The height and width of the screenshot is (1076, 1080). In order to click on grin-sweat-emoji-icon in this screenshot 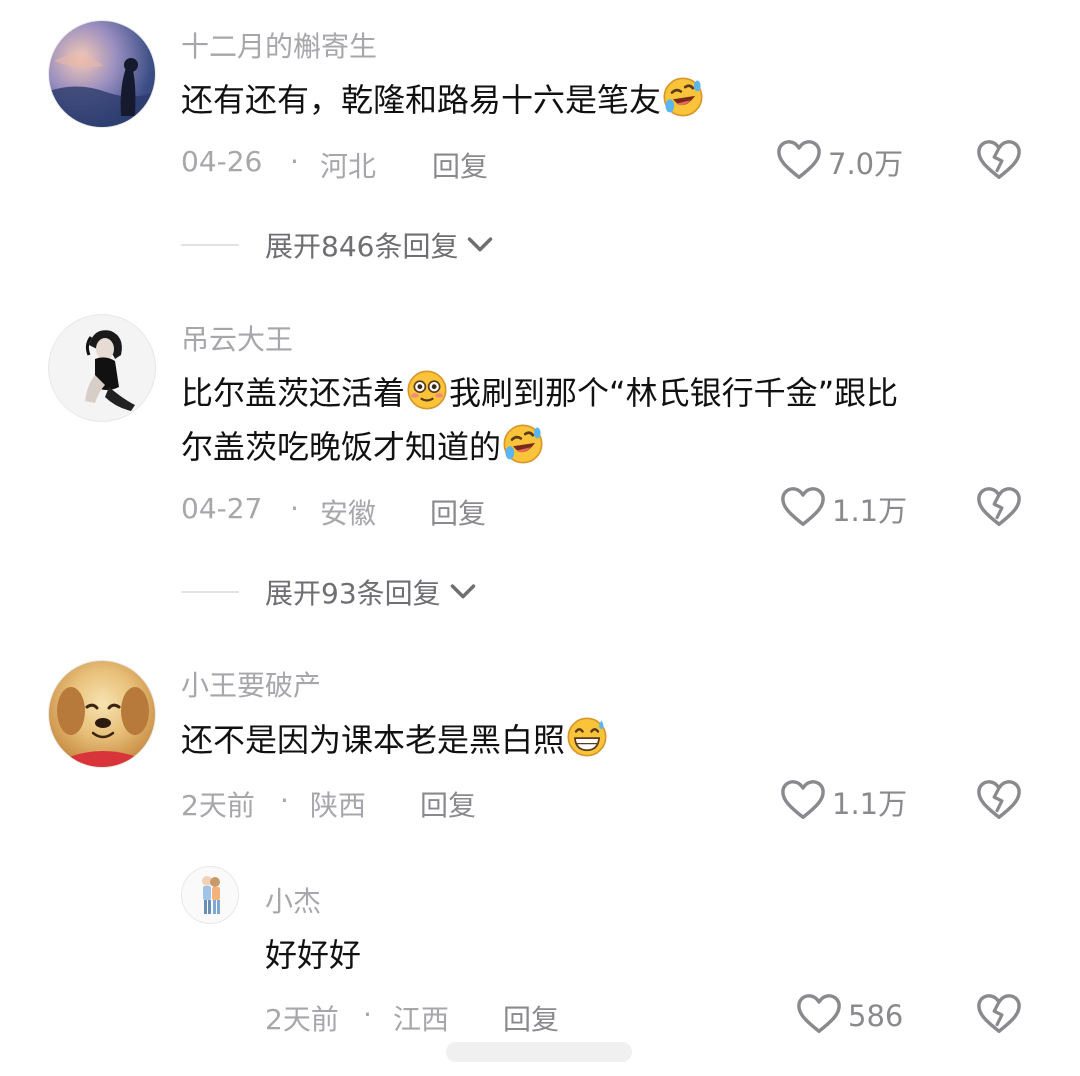, I will do `click(587, 745)`.